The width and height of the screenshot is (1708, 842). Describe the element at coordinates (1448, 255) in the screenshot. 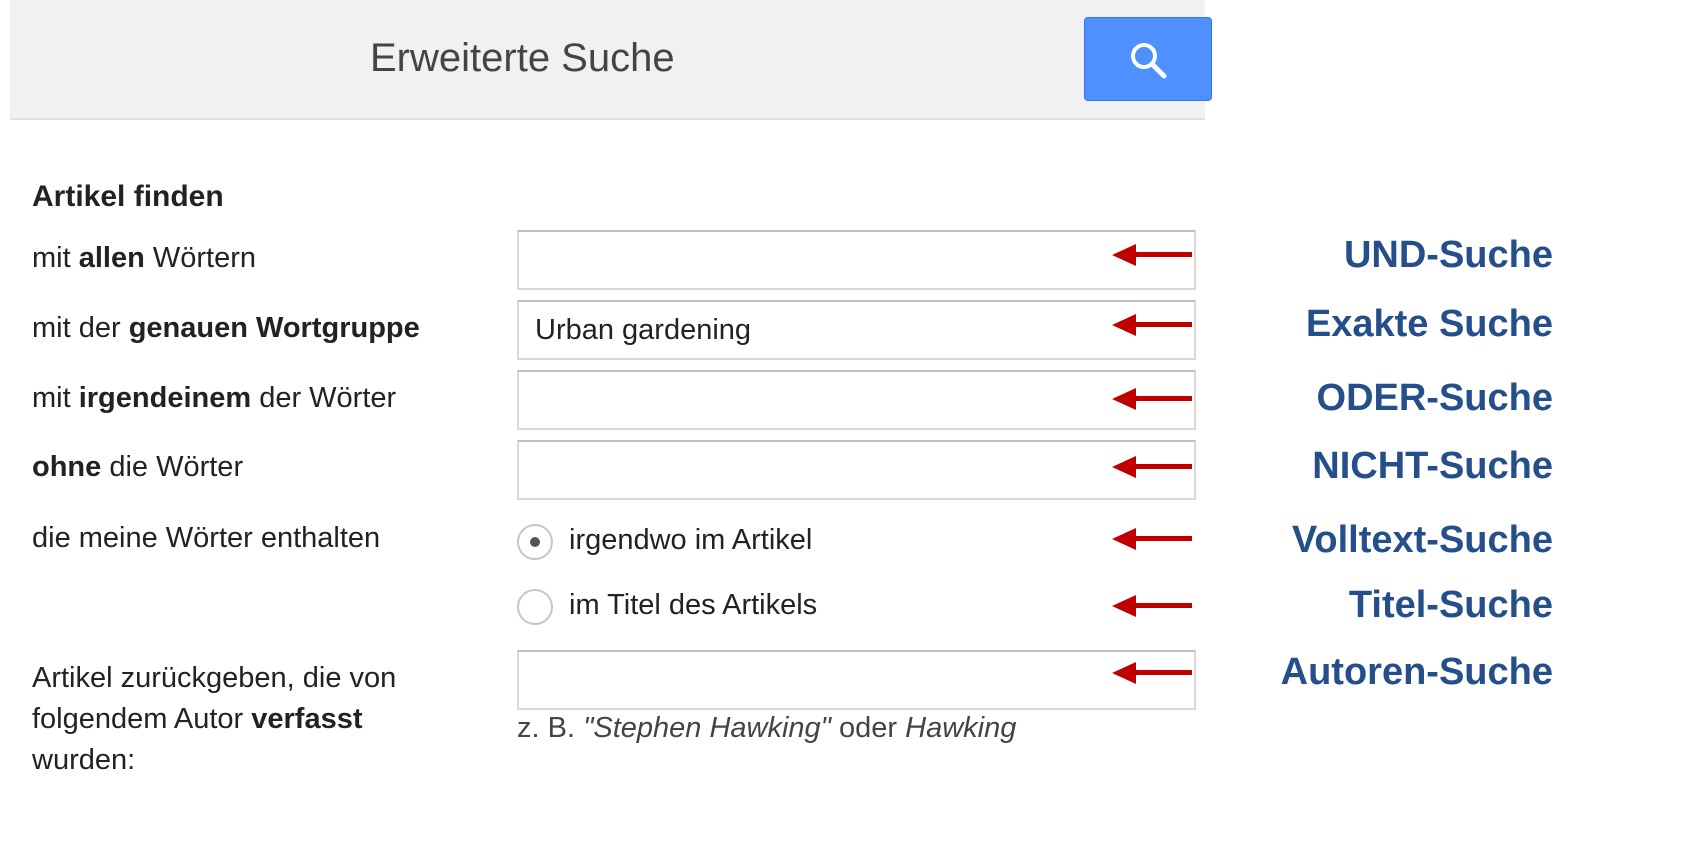

I see `annotation-and-search: UND-Suche` at that location.